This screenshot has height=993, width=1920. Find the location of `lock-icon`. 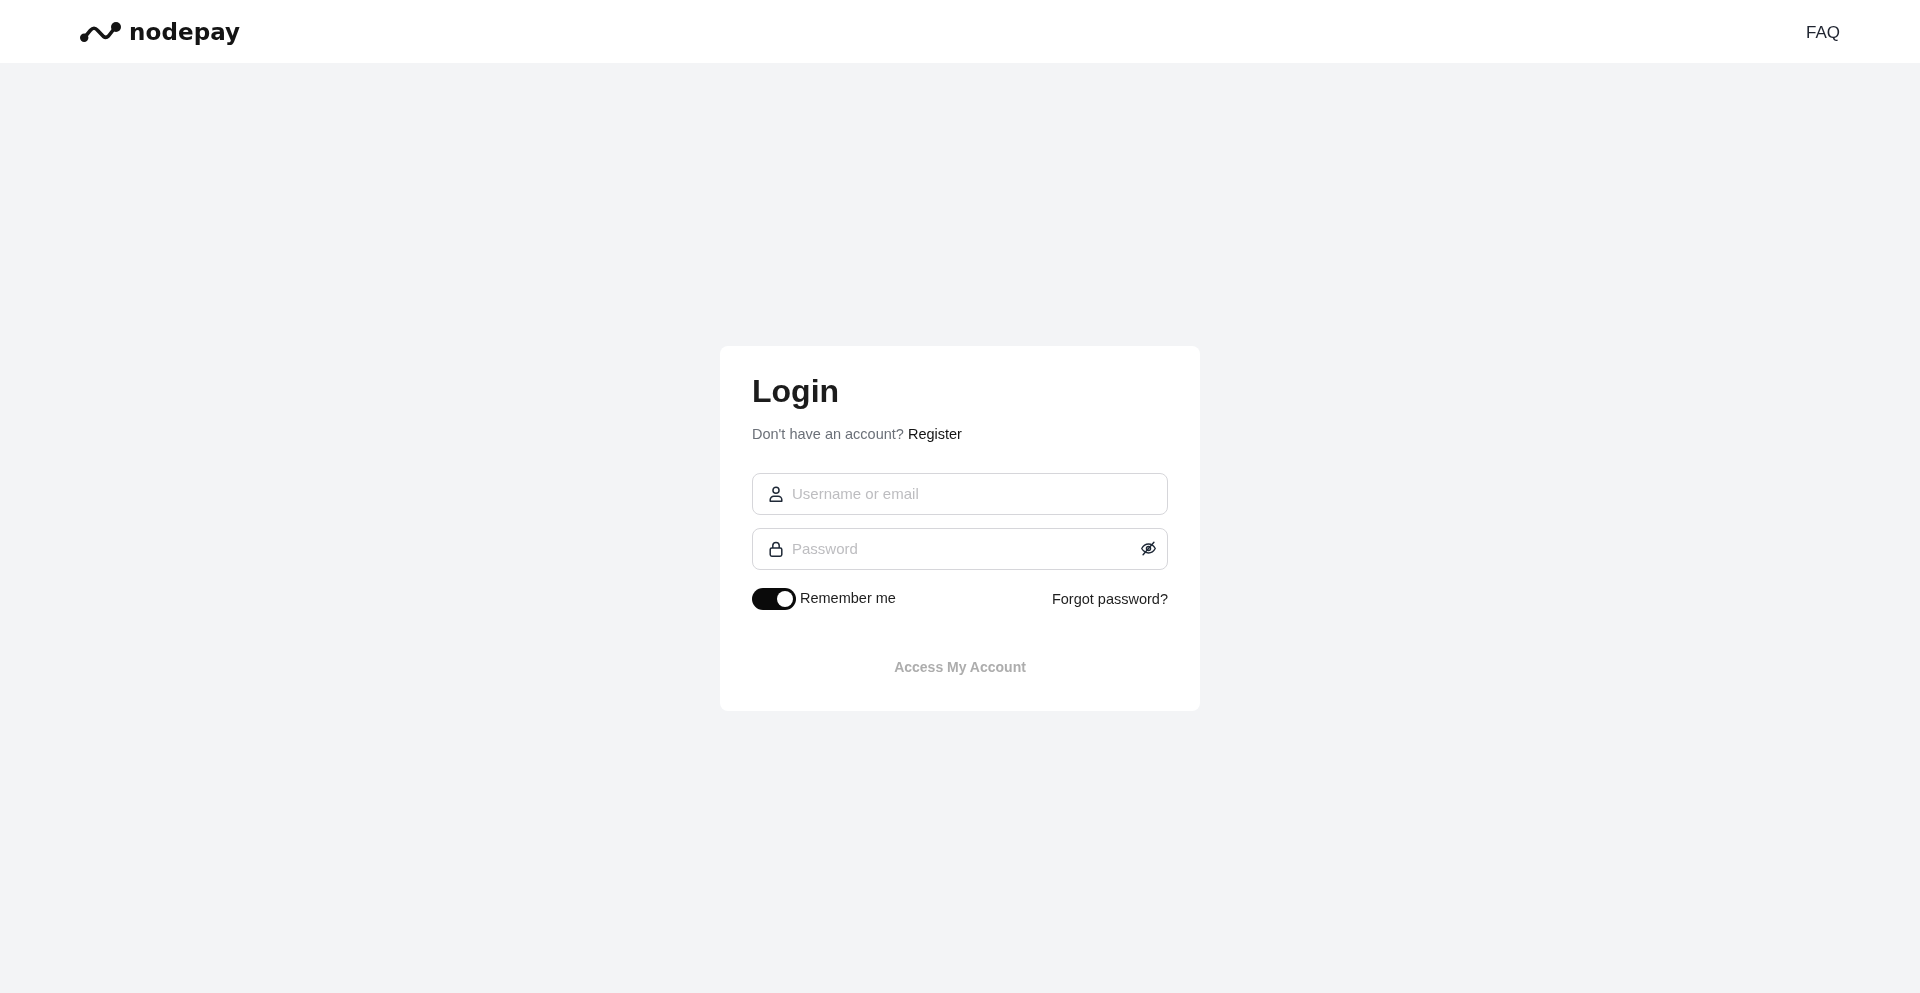

lock-icon is located at coordinates (776, 548).